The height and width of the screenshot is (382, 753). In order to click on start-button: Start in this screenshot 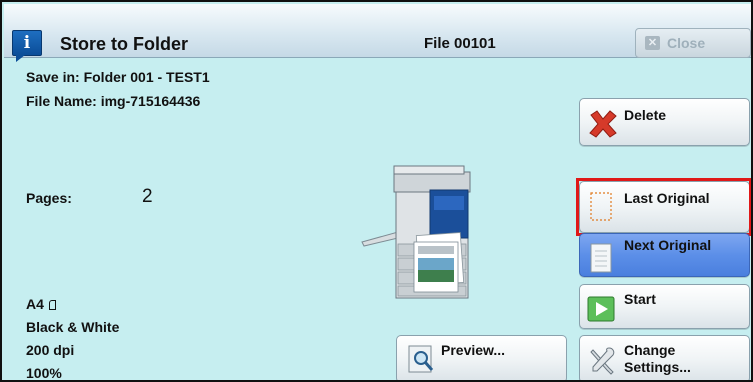, I will do `click(664, 306)`.